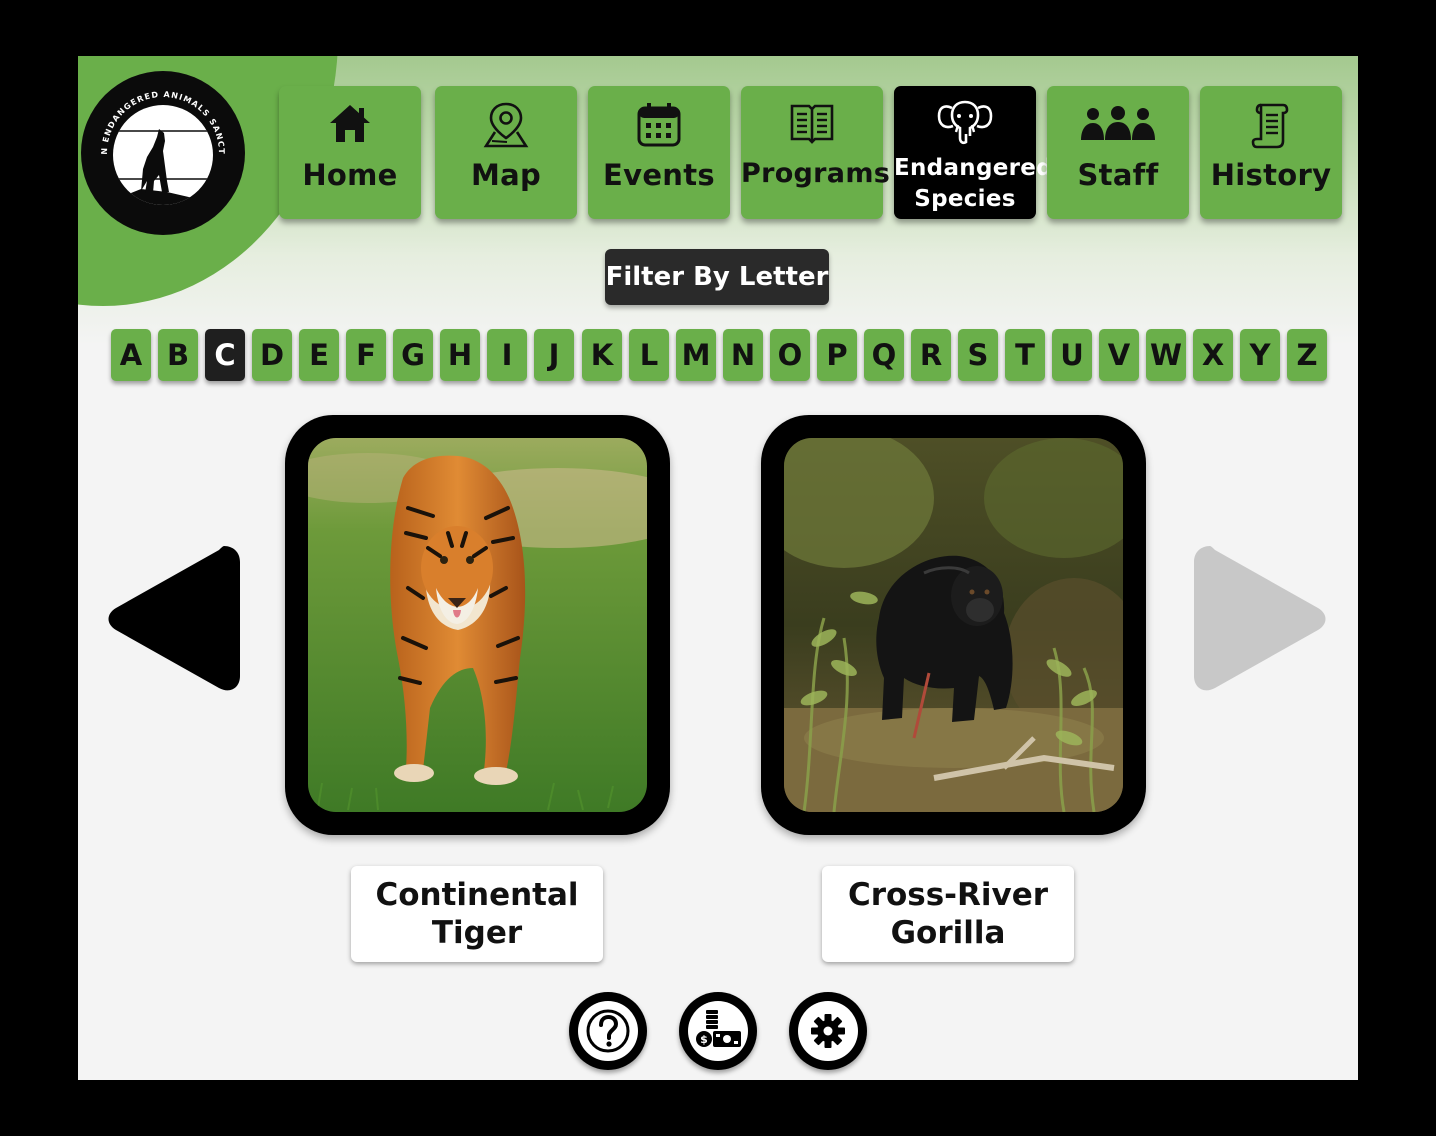 Image resolution: width=1436 pixels, height=1136 pixels. I want to click on next-arrow-button, so click(1260, 621).